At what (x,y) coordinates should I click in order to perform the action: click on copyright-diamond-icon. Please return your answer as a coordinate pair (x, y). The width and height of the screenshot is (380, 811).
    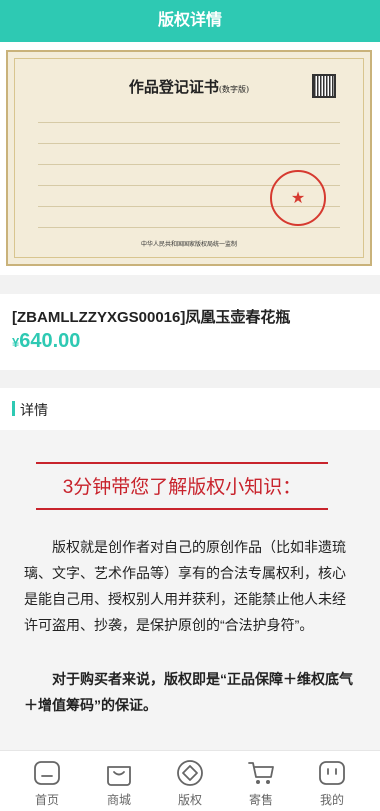
    Looking at the image, I should click on (190, 773).